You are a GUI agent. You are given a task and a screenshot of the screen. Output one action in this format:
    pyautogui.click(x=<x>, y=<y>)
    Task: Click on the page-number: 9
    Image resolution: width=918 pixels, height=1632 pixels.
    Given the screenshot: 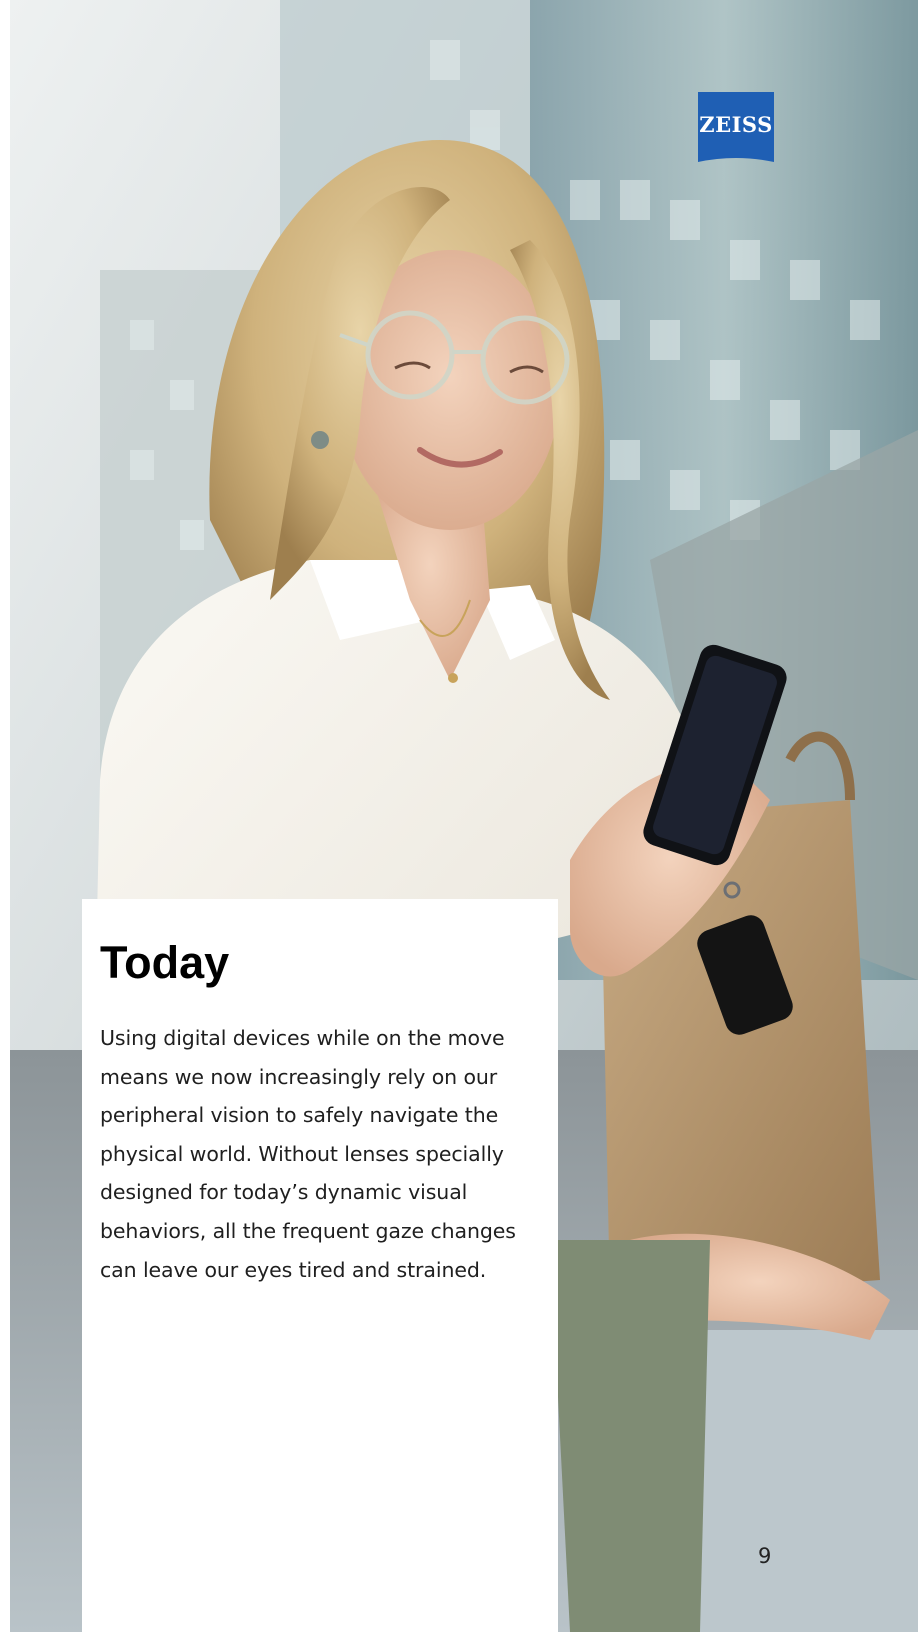 What is the action you would take?
    pyautogui.click(x=765, y=1556)
    